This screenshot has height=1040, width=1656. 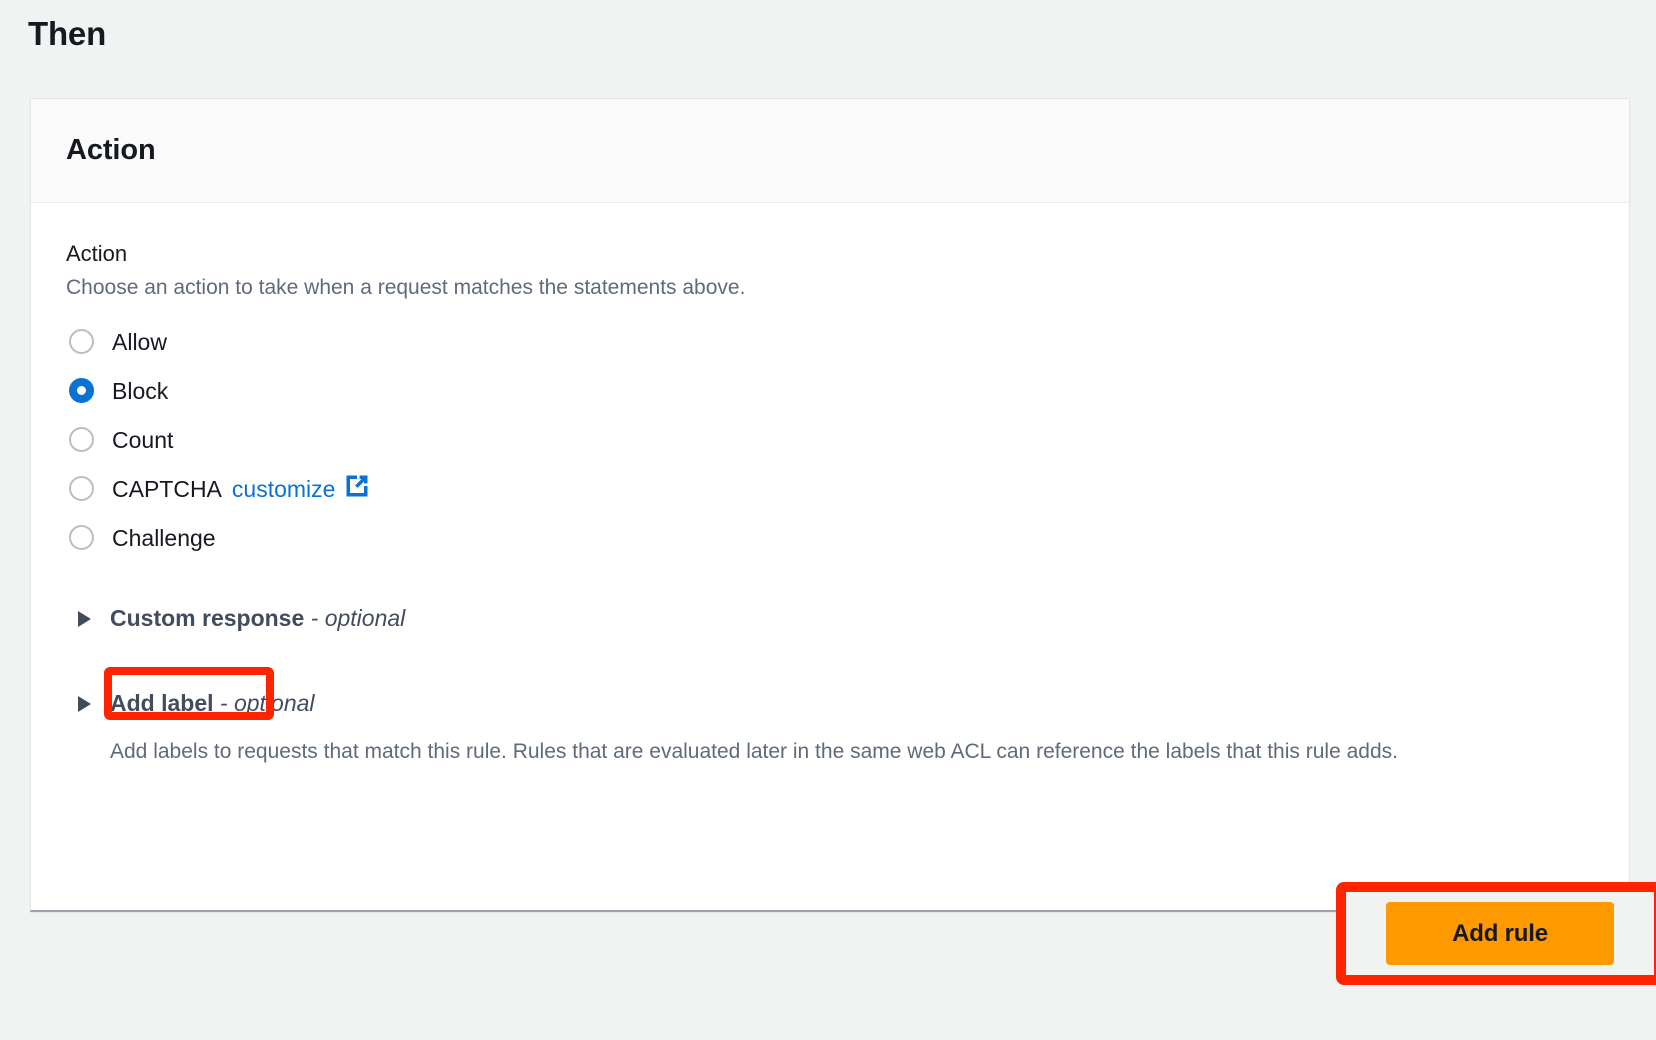 What do you see at coordinates (81, 390) in the screenshot?
I see `radio-circle-selected-icon` at bounding box center [81, 390].